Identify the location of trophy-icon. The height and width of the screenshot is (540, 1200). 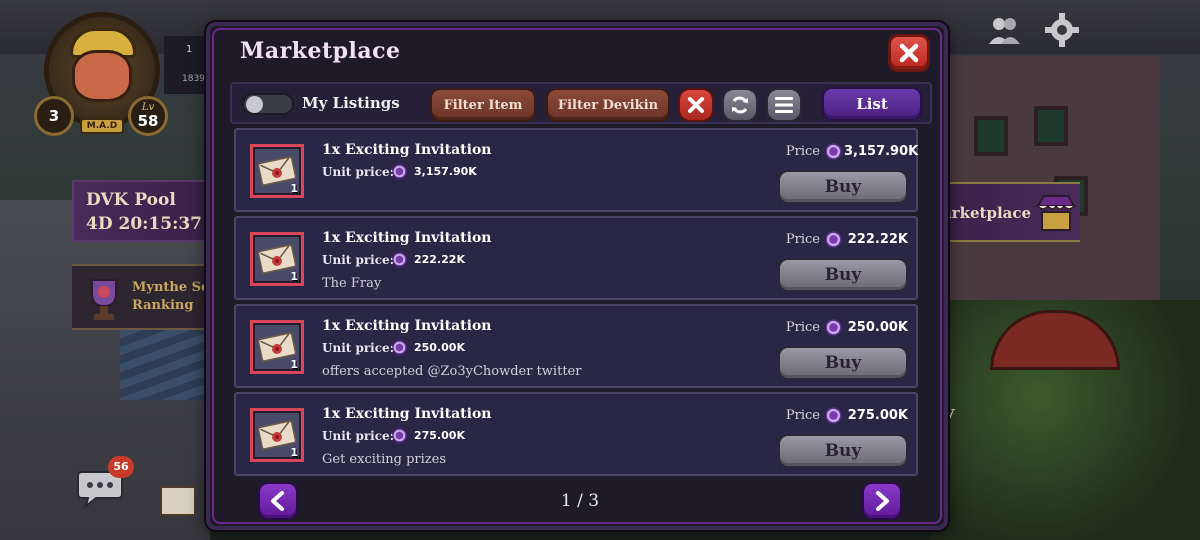
(104, 299).